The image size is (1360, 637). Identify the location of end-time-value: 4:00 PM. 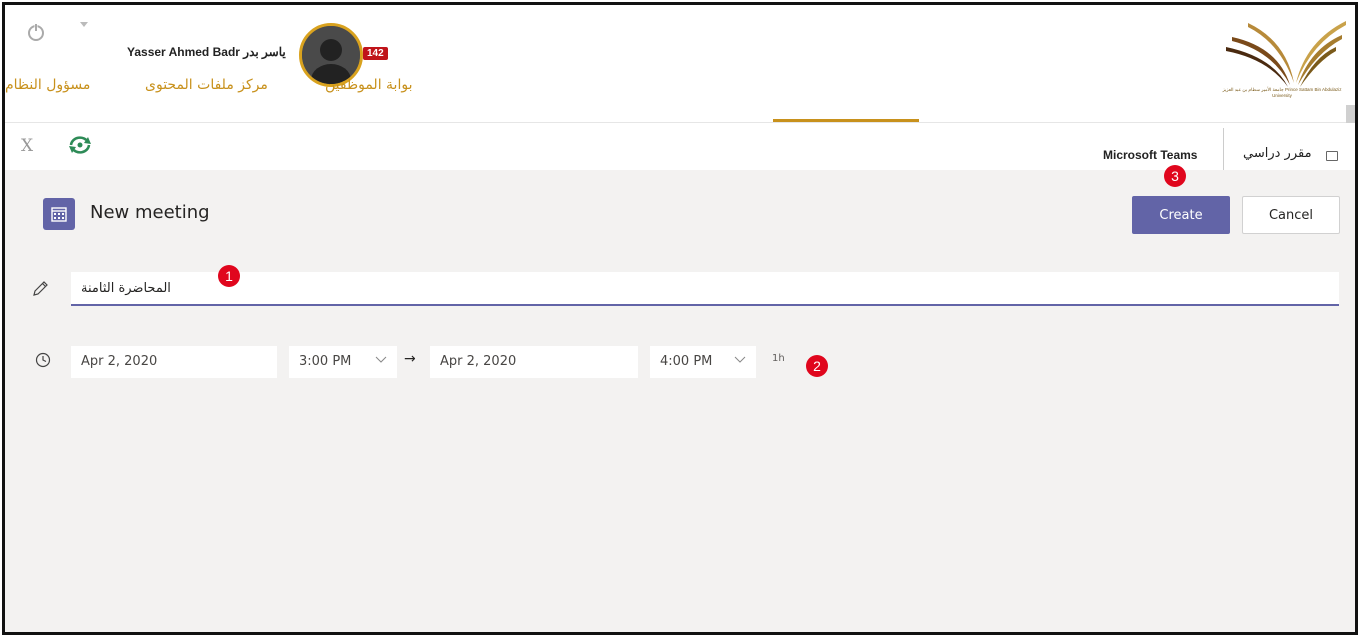
(686, 361).